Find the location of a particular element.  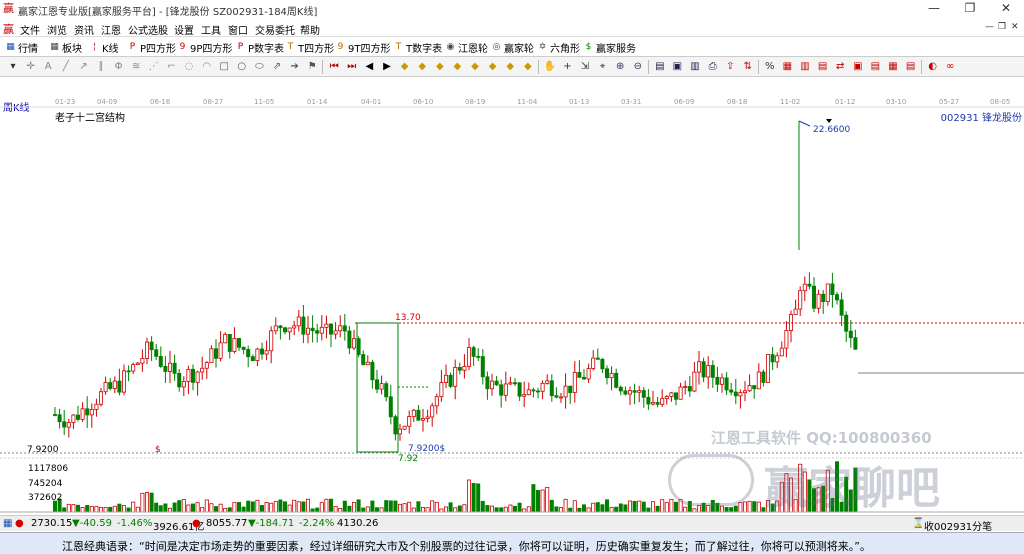

tick-detail: 收002931分笔 is located at coordinates (958, 525).